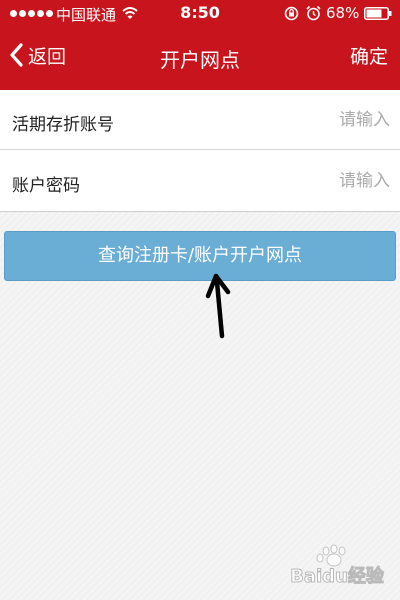 The width and height of the screenshot is (400, 600). What do you see at coordinates (200, 14) in the screenshot?
I see `status-bar: 中国联通 8:50 68%` at bounding box center [200, 14].